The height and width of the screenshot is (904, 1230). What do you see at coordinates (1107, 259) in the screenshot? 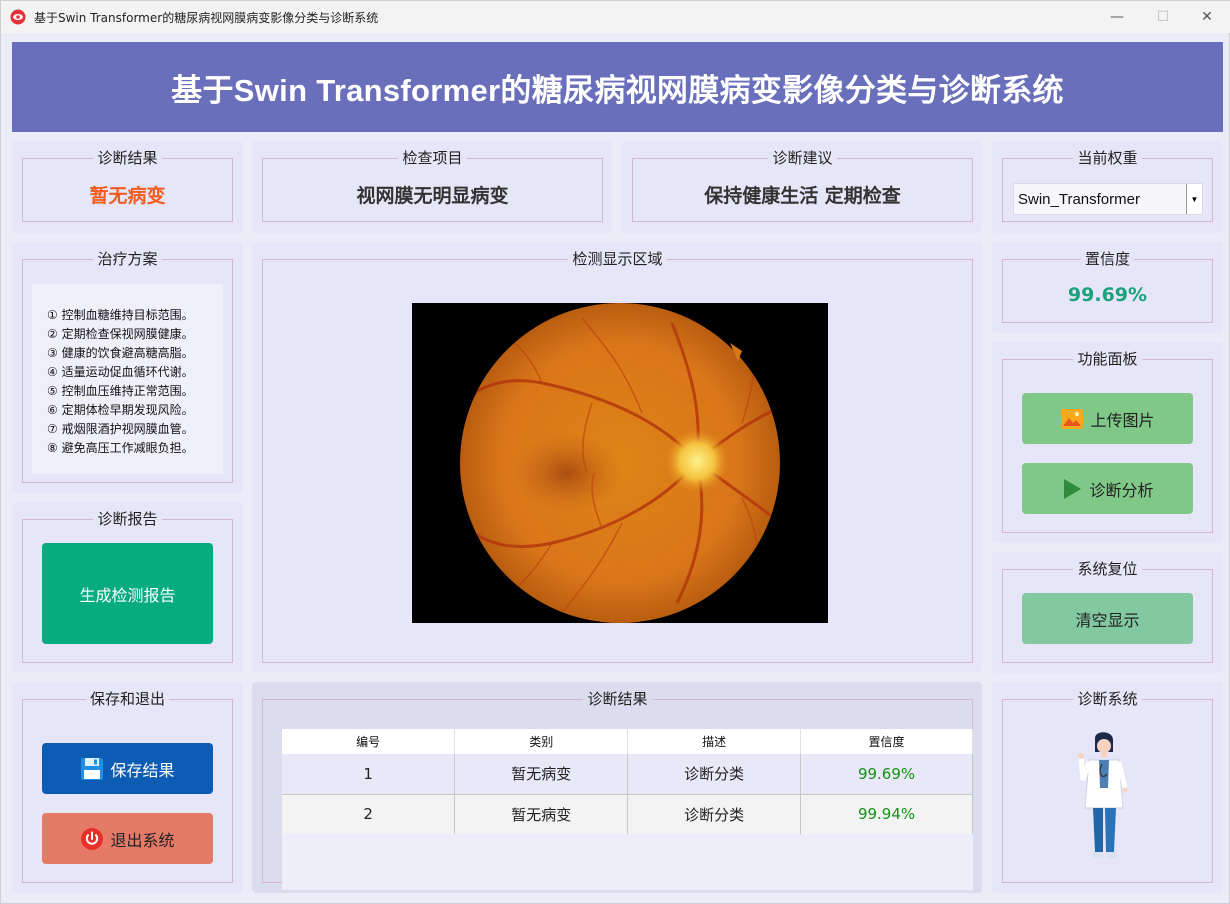
I see `confidence-label: 置信度` at bounding box center [1107, 259].